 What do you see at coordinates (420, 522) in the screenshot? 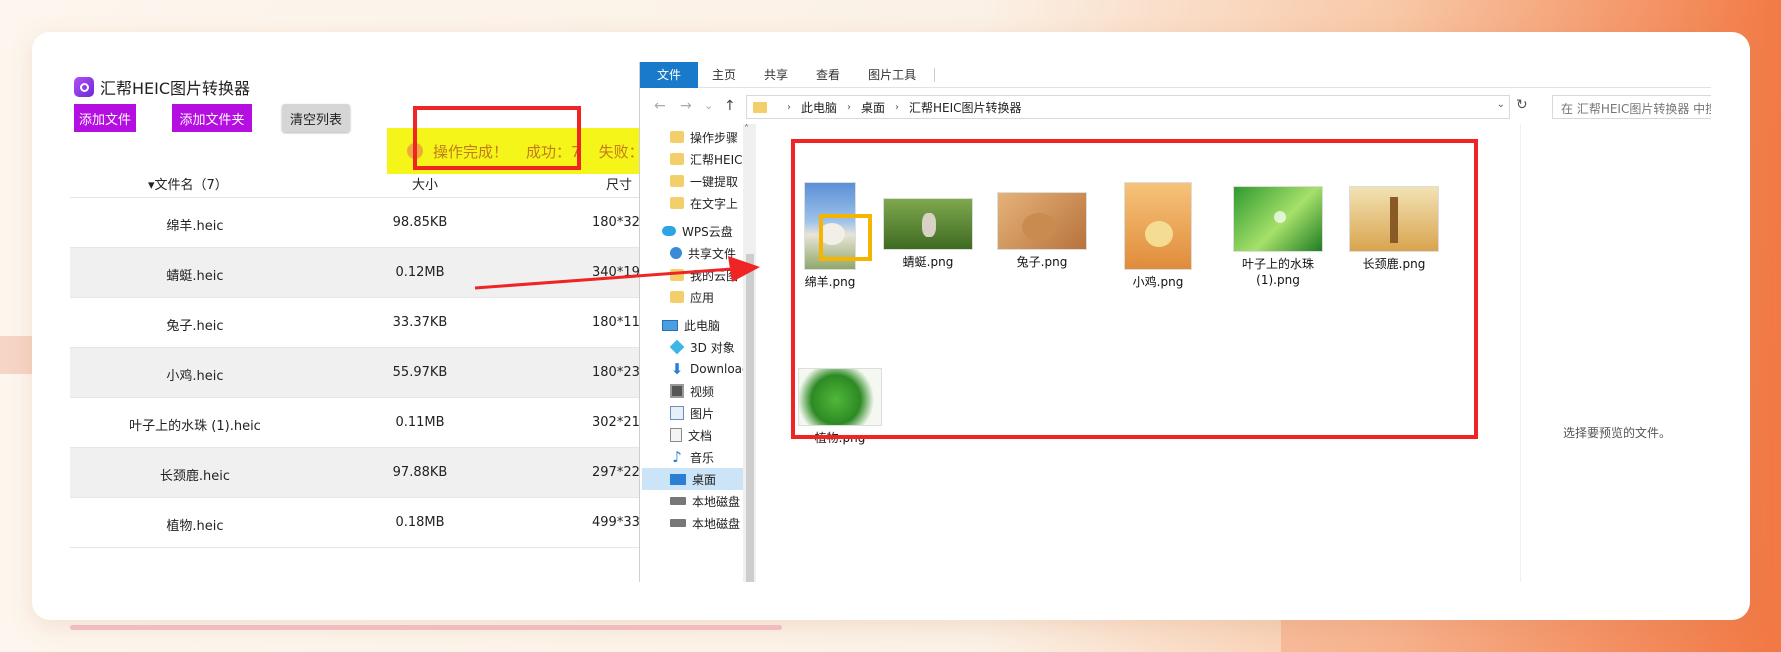
I see `row-size: 0.18MB` at bounding box center [420, 522].